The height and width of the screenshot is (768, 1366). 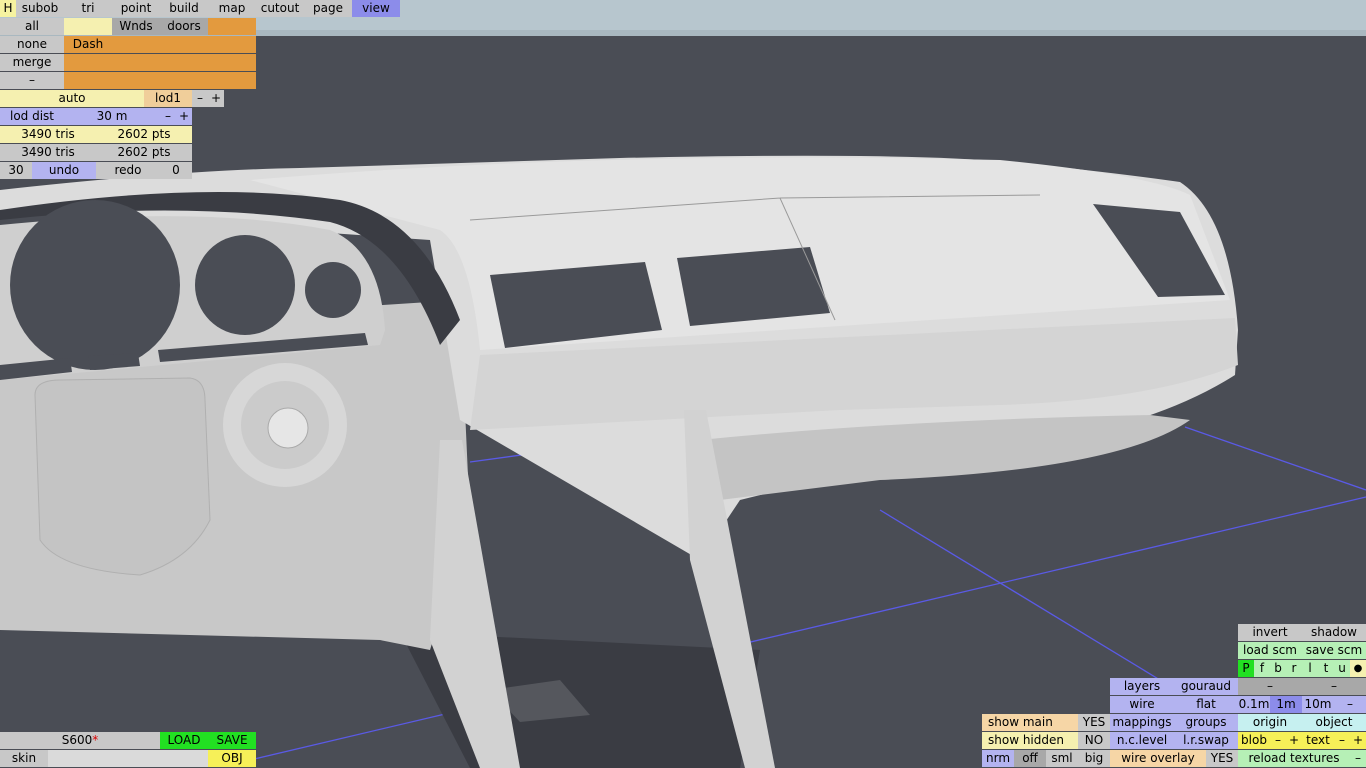 What do you see at coordinates (32, 80) in the screenshot?
I see `minus-button: –` at bounding box center [32, 80].